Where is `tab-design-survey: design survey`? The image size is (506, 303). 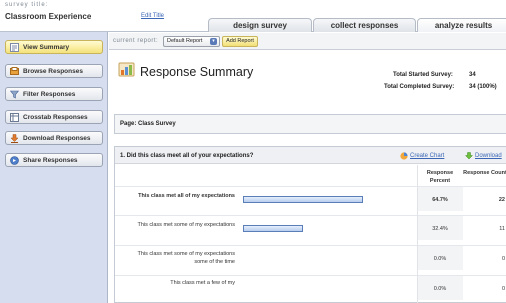
tab-design-survey: design survey is located at coordinates (260, 25).